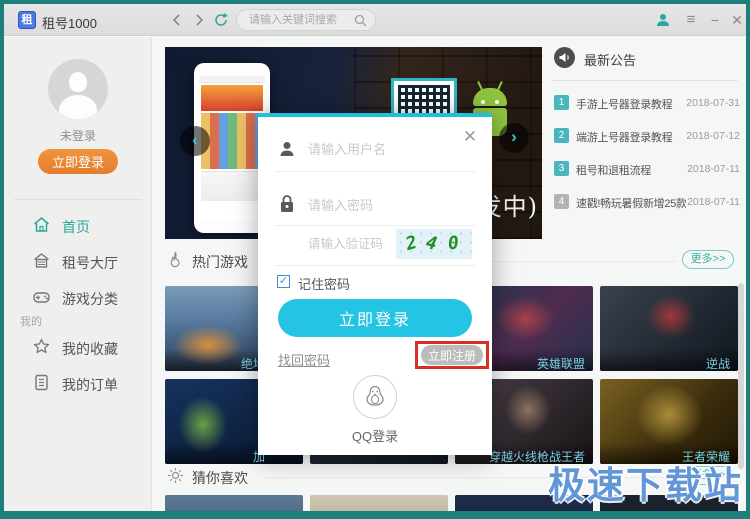  I want to click on sidebar-item-label: 租号大厅, so click(90, 263).